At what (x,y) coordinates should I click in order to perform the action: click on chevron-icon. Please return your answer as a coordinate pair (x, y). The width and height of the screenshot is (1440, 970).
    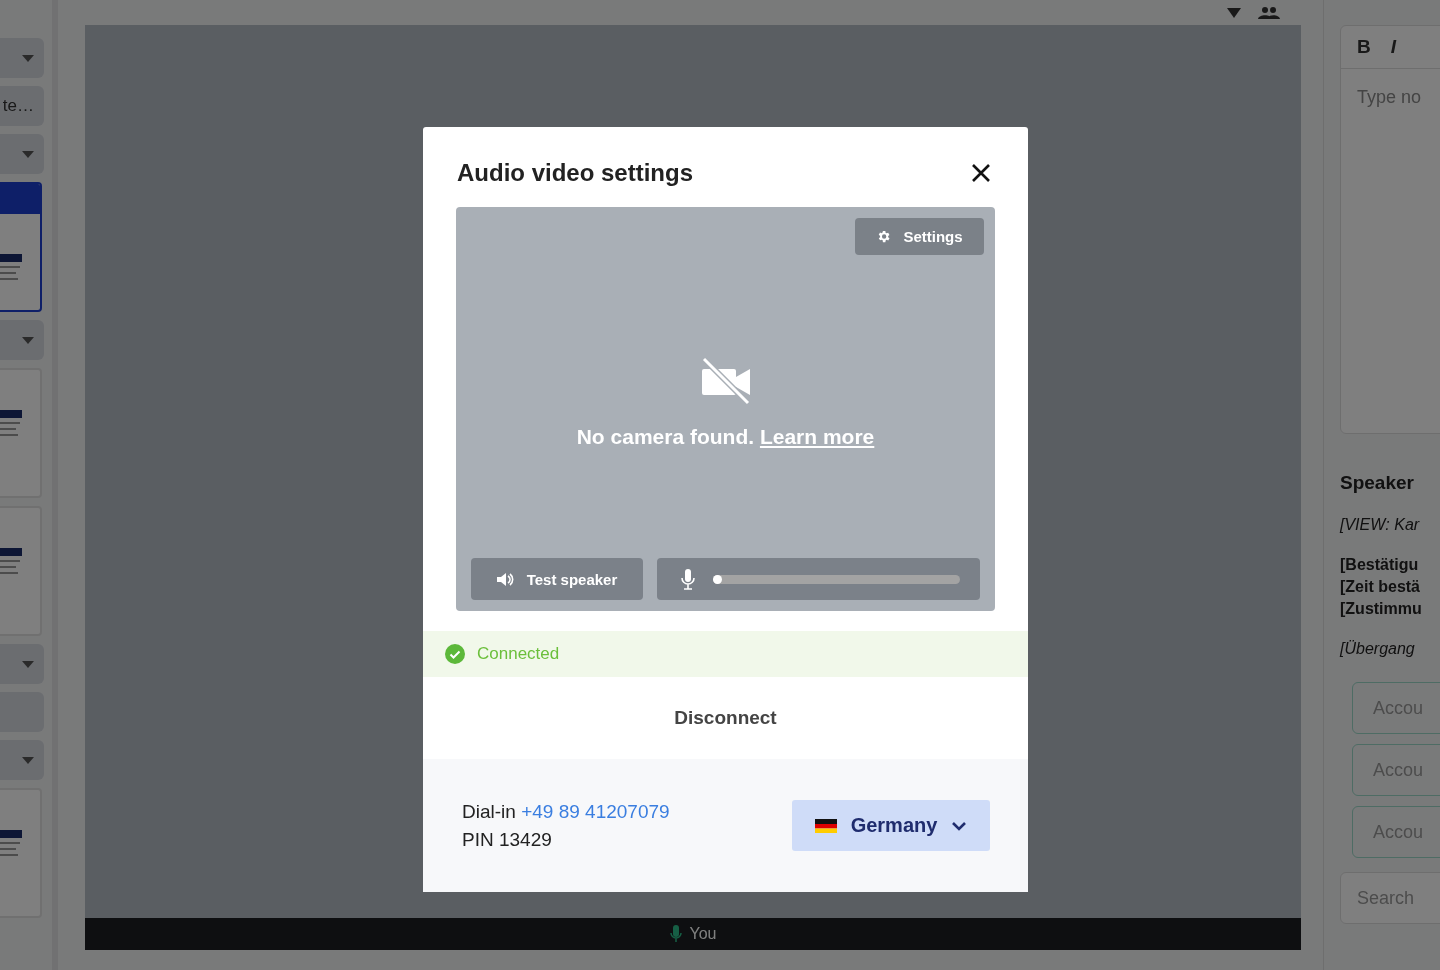
    Looking at the image, I should click on (959, 825).